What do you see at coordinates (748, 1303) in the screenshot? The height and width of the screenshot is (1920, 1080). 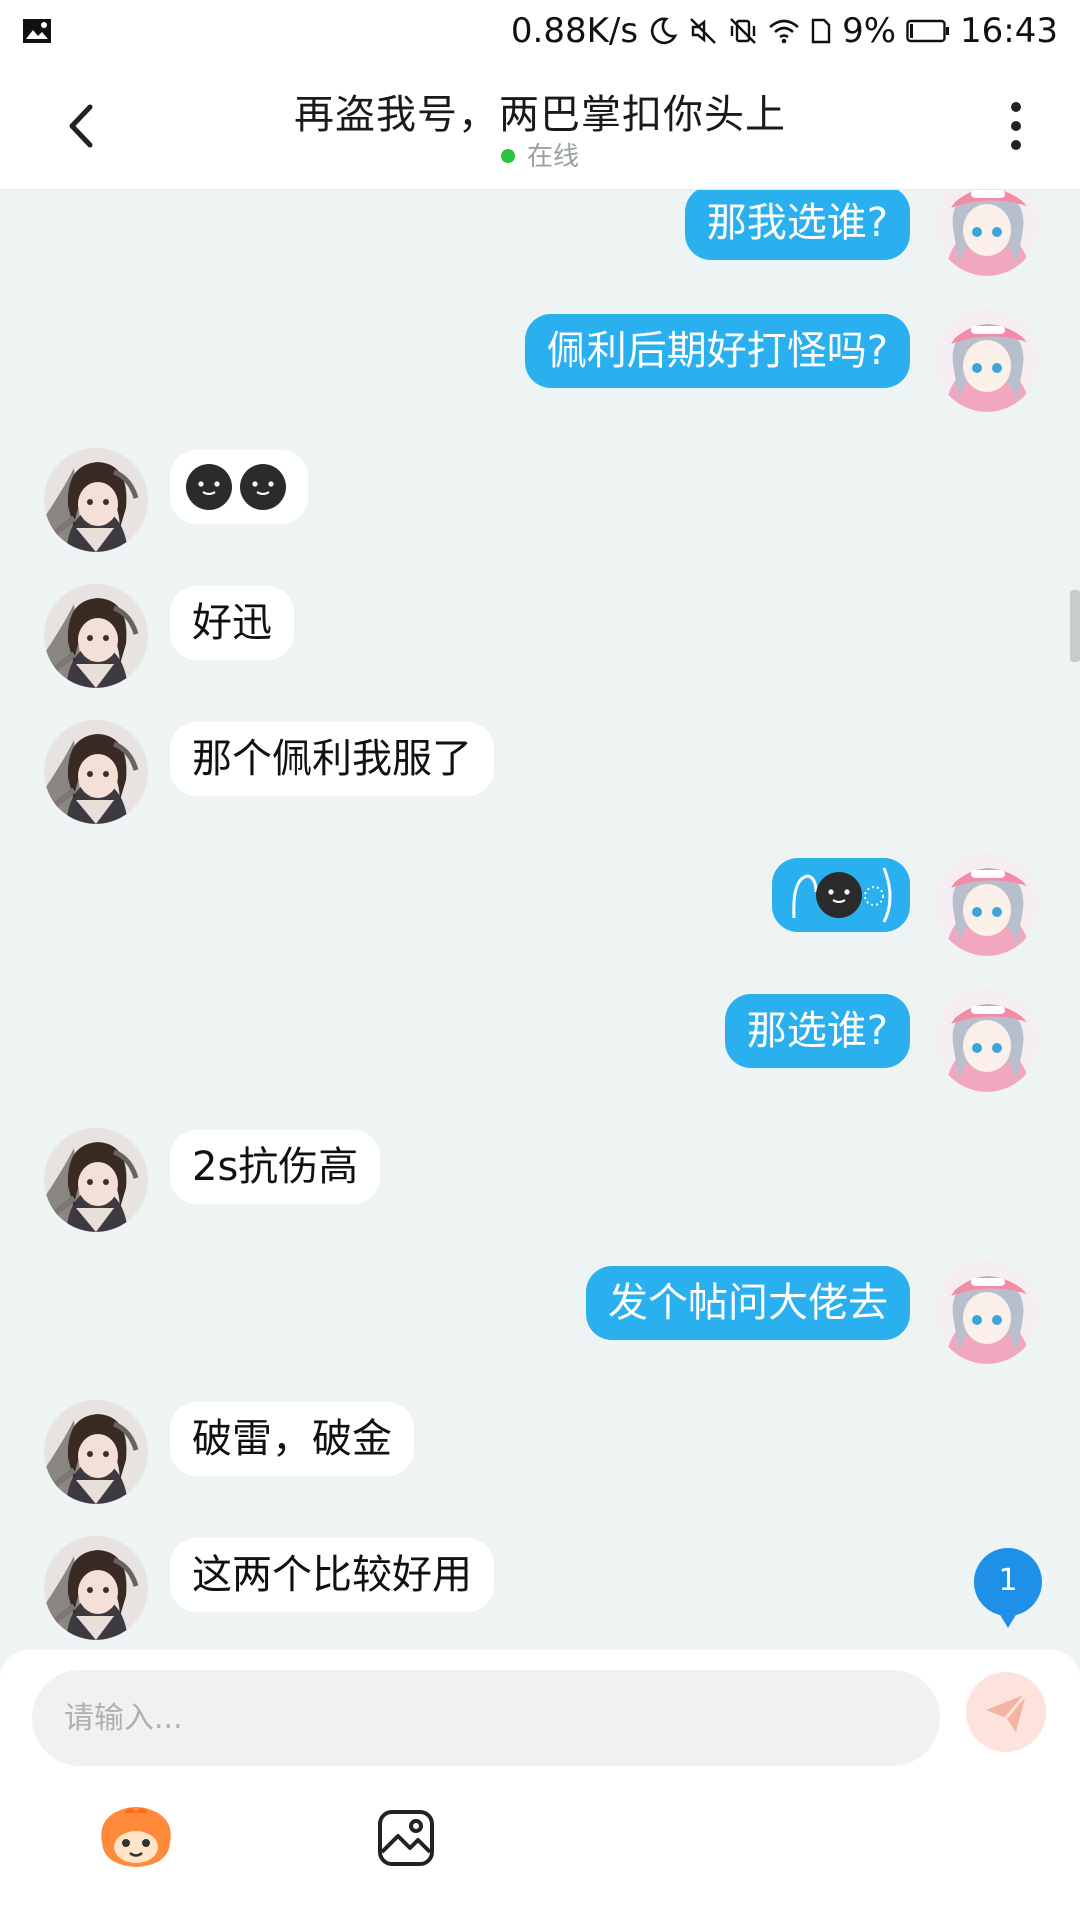 I see `message-bubble-sent: 发个帖问大佬去` at bounding box center [748, 1303].